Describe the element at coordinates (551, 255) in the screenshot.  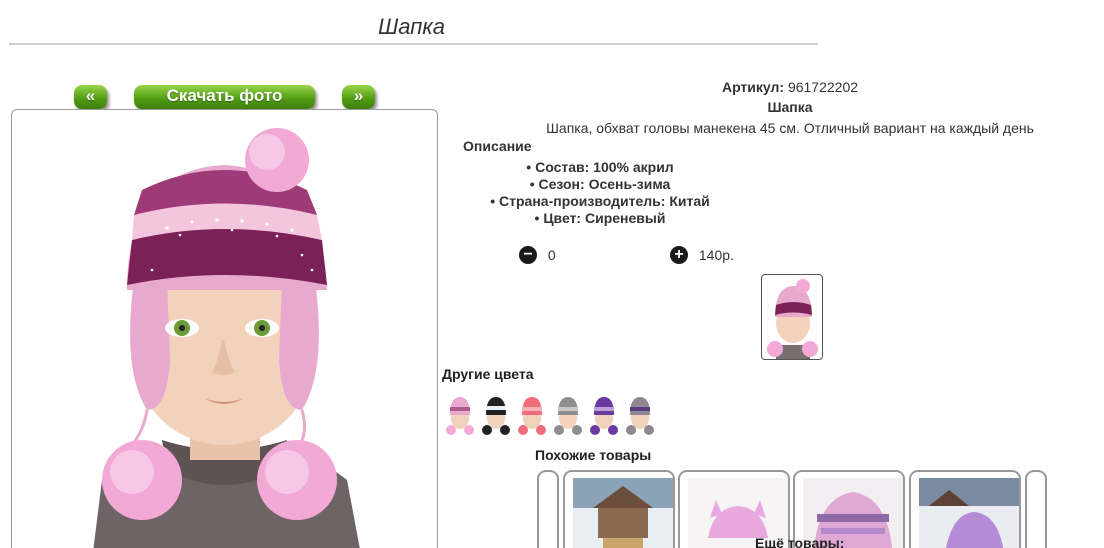
I see `quantity-value: 0` at that location.